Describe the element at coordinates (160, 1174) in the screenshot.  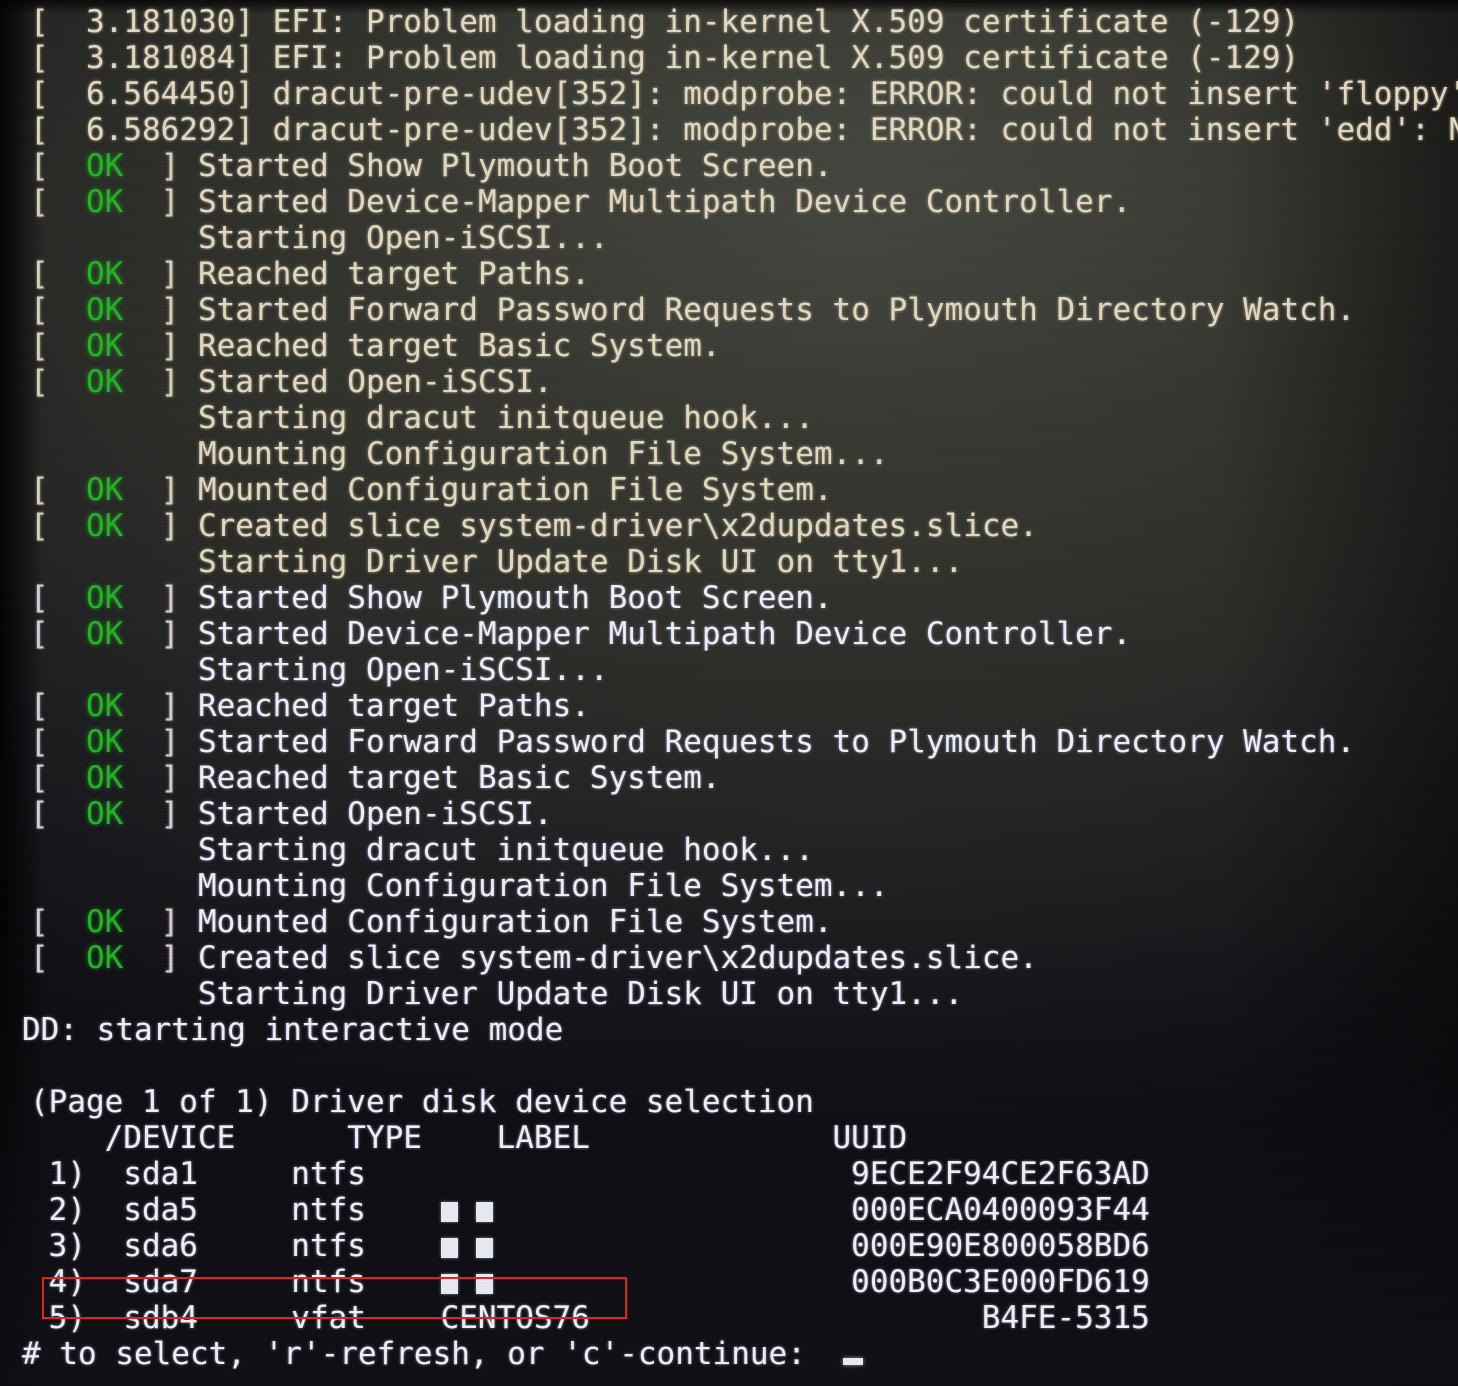
I see `device-name: sda1` at that location.